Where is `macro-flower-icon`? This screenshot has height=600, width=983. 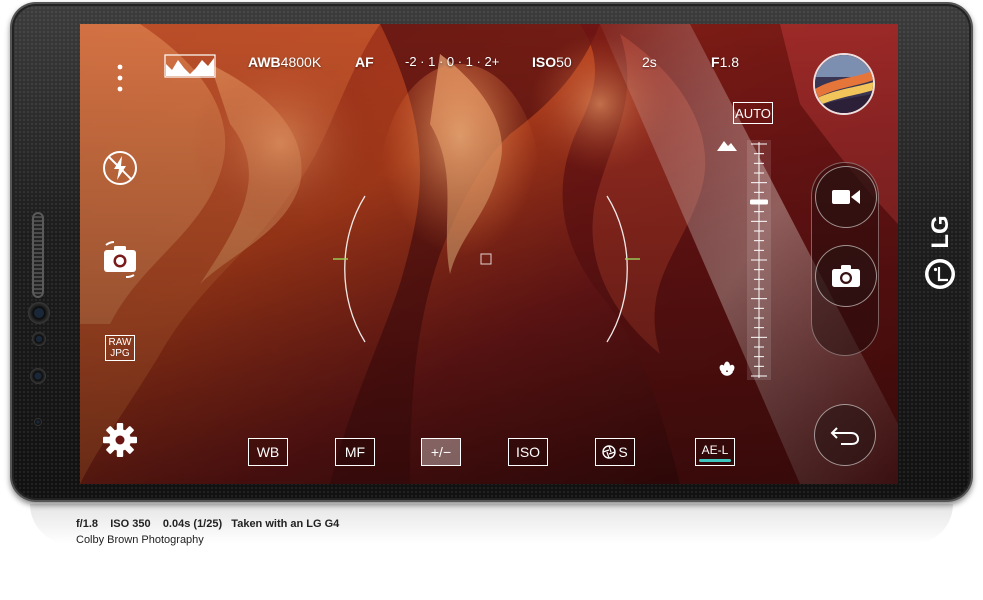
macro-flower-icon is located at coordinates (727, 368).